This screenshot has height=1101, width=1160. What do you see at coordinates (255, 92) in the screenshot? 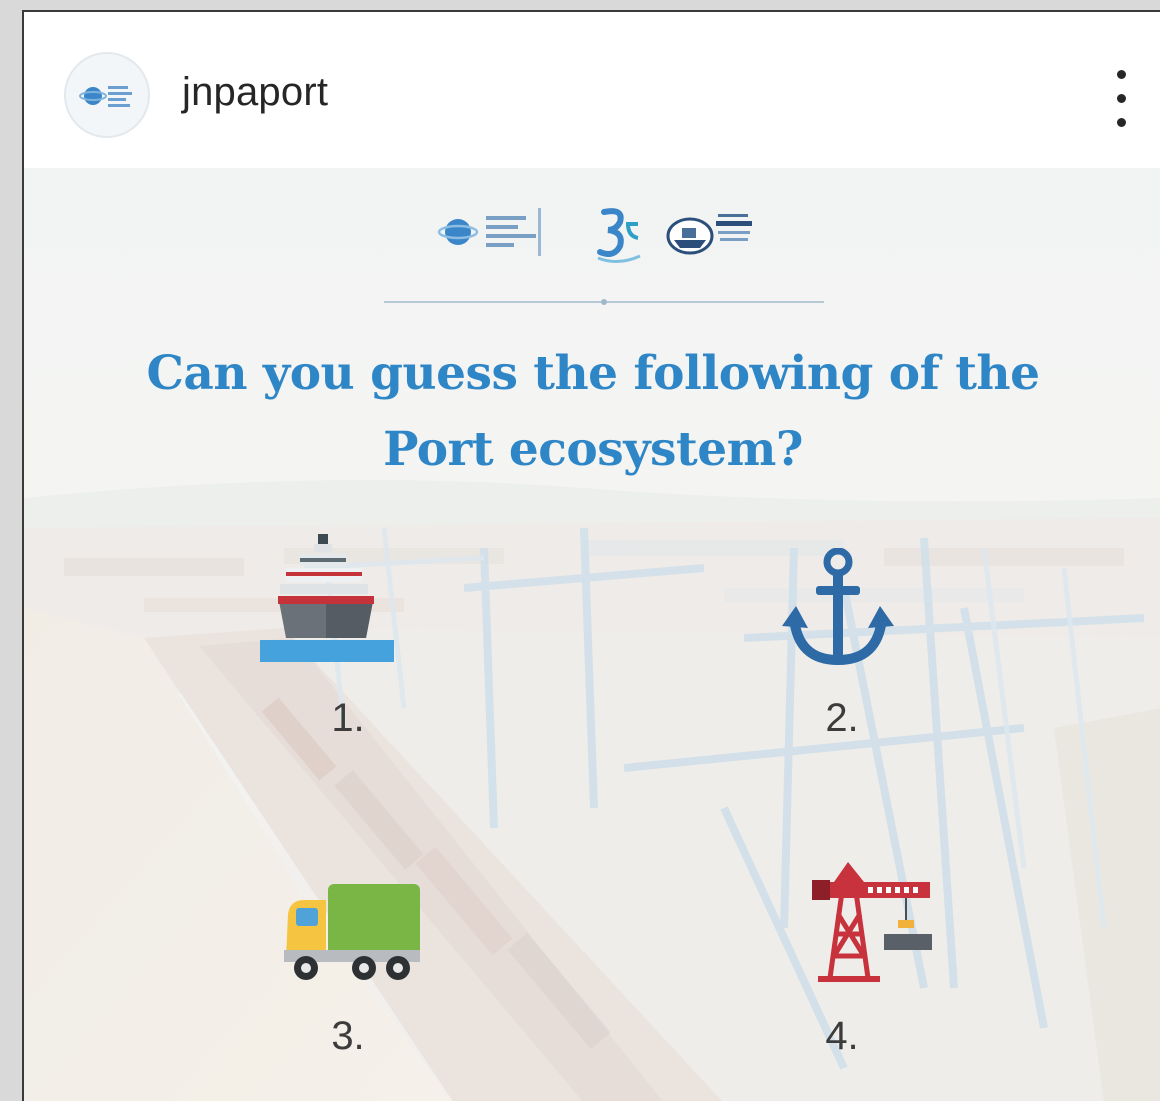
I see `post-username: jnpaport` at bounding box center [255, 92].